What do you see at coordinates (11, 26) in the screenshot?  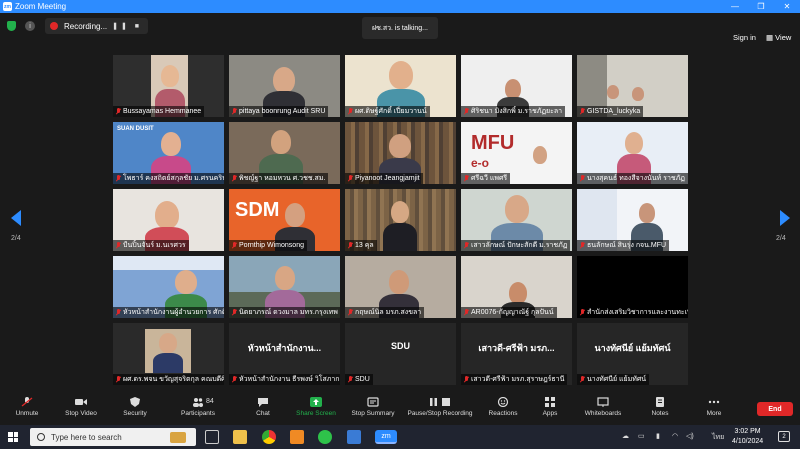 I see `security-shield-icon` at bounding box center [11, 26].